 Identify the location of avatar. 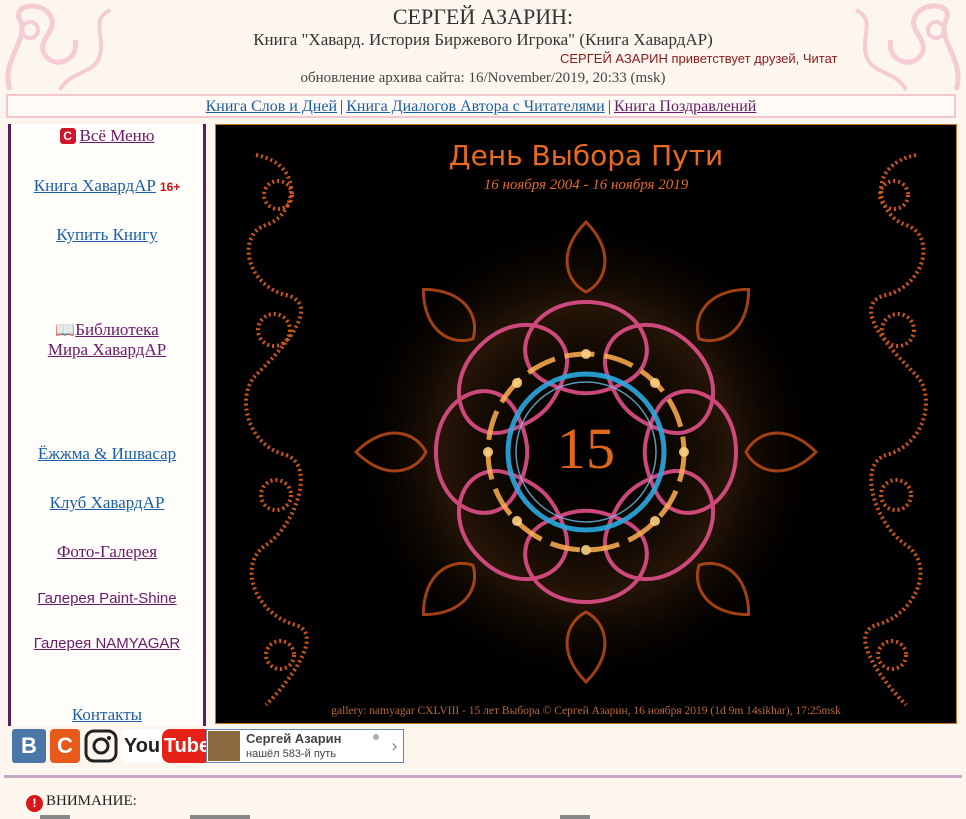
(224, 746).